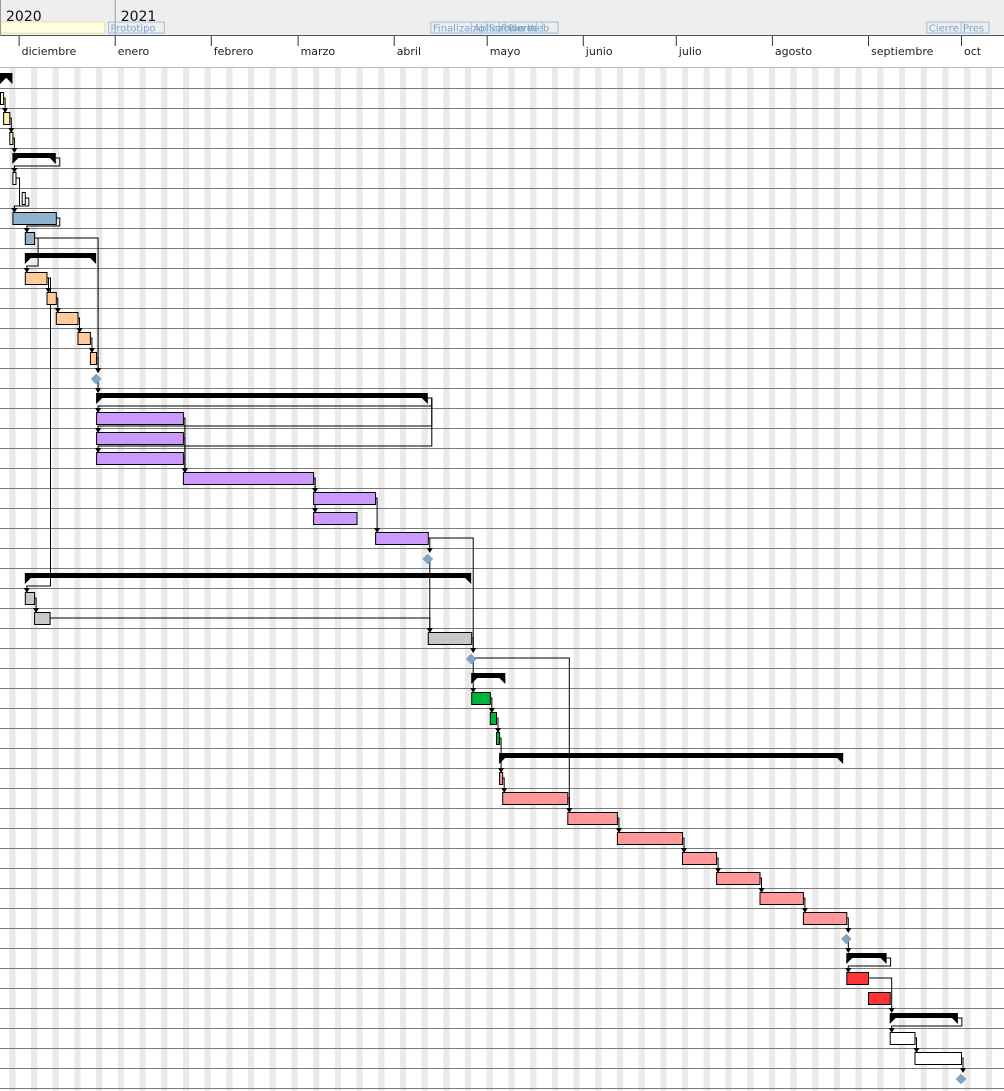 The image size is (1004, 1091). Describe the element at coordinates (973, 29) in the screenshot. I see `header-flag-label: Pres` at that location.